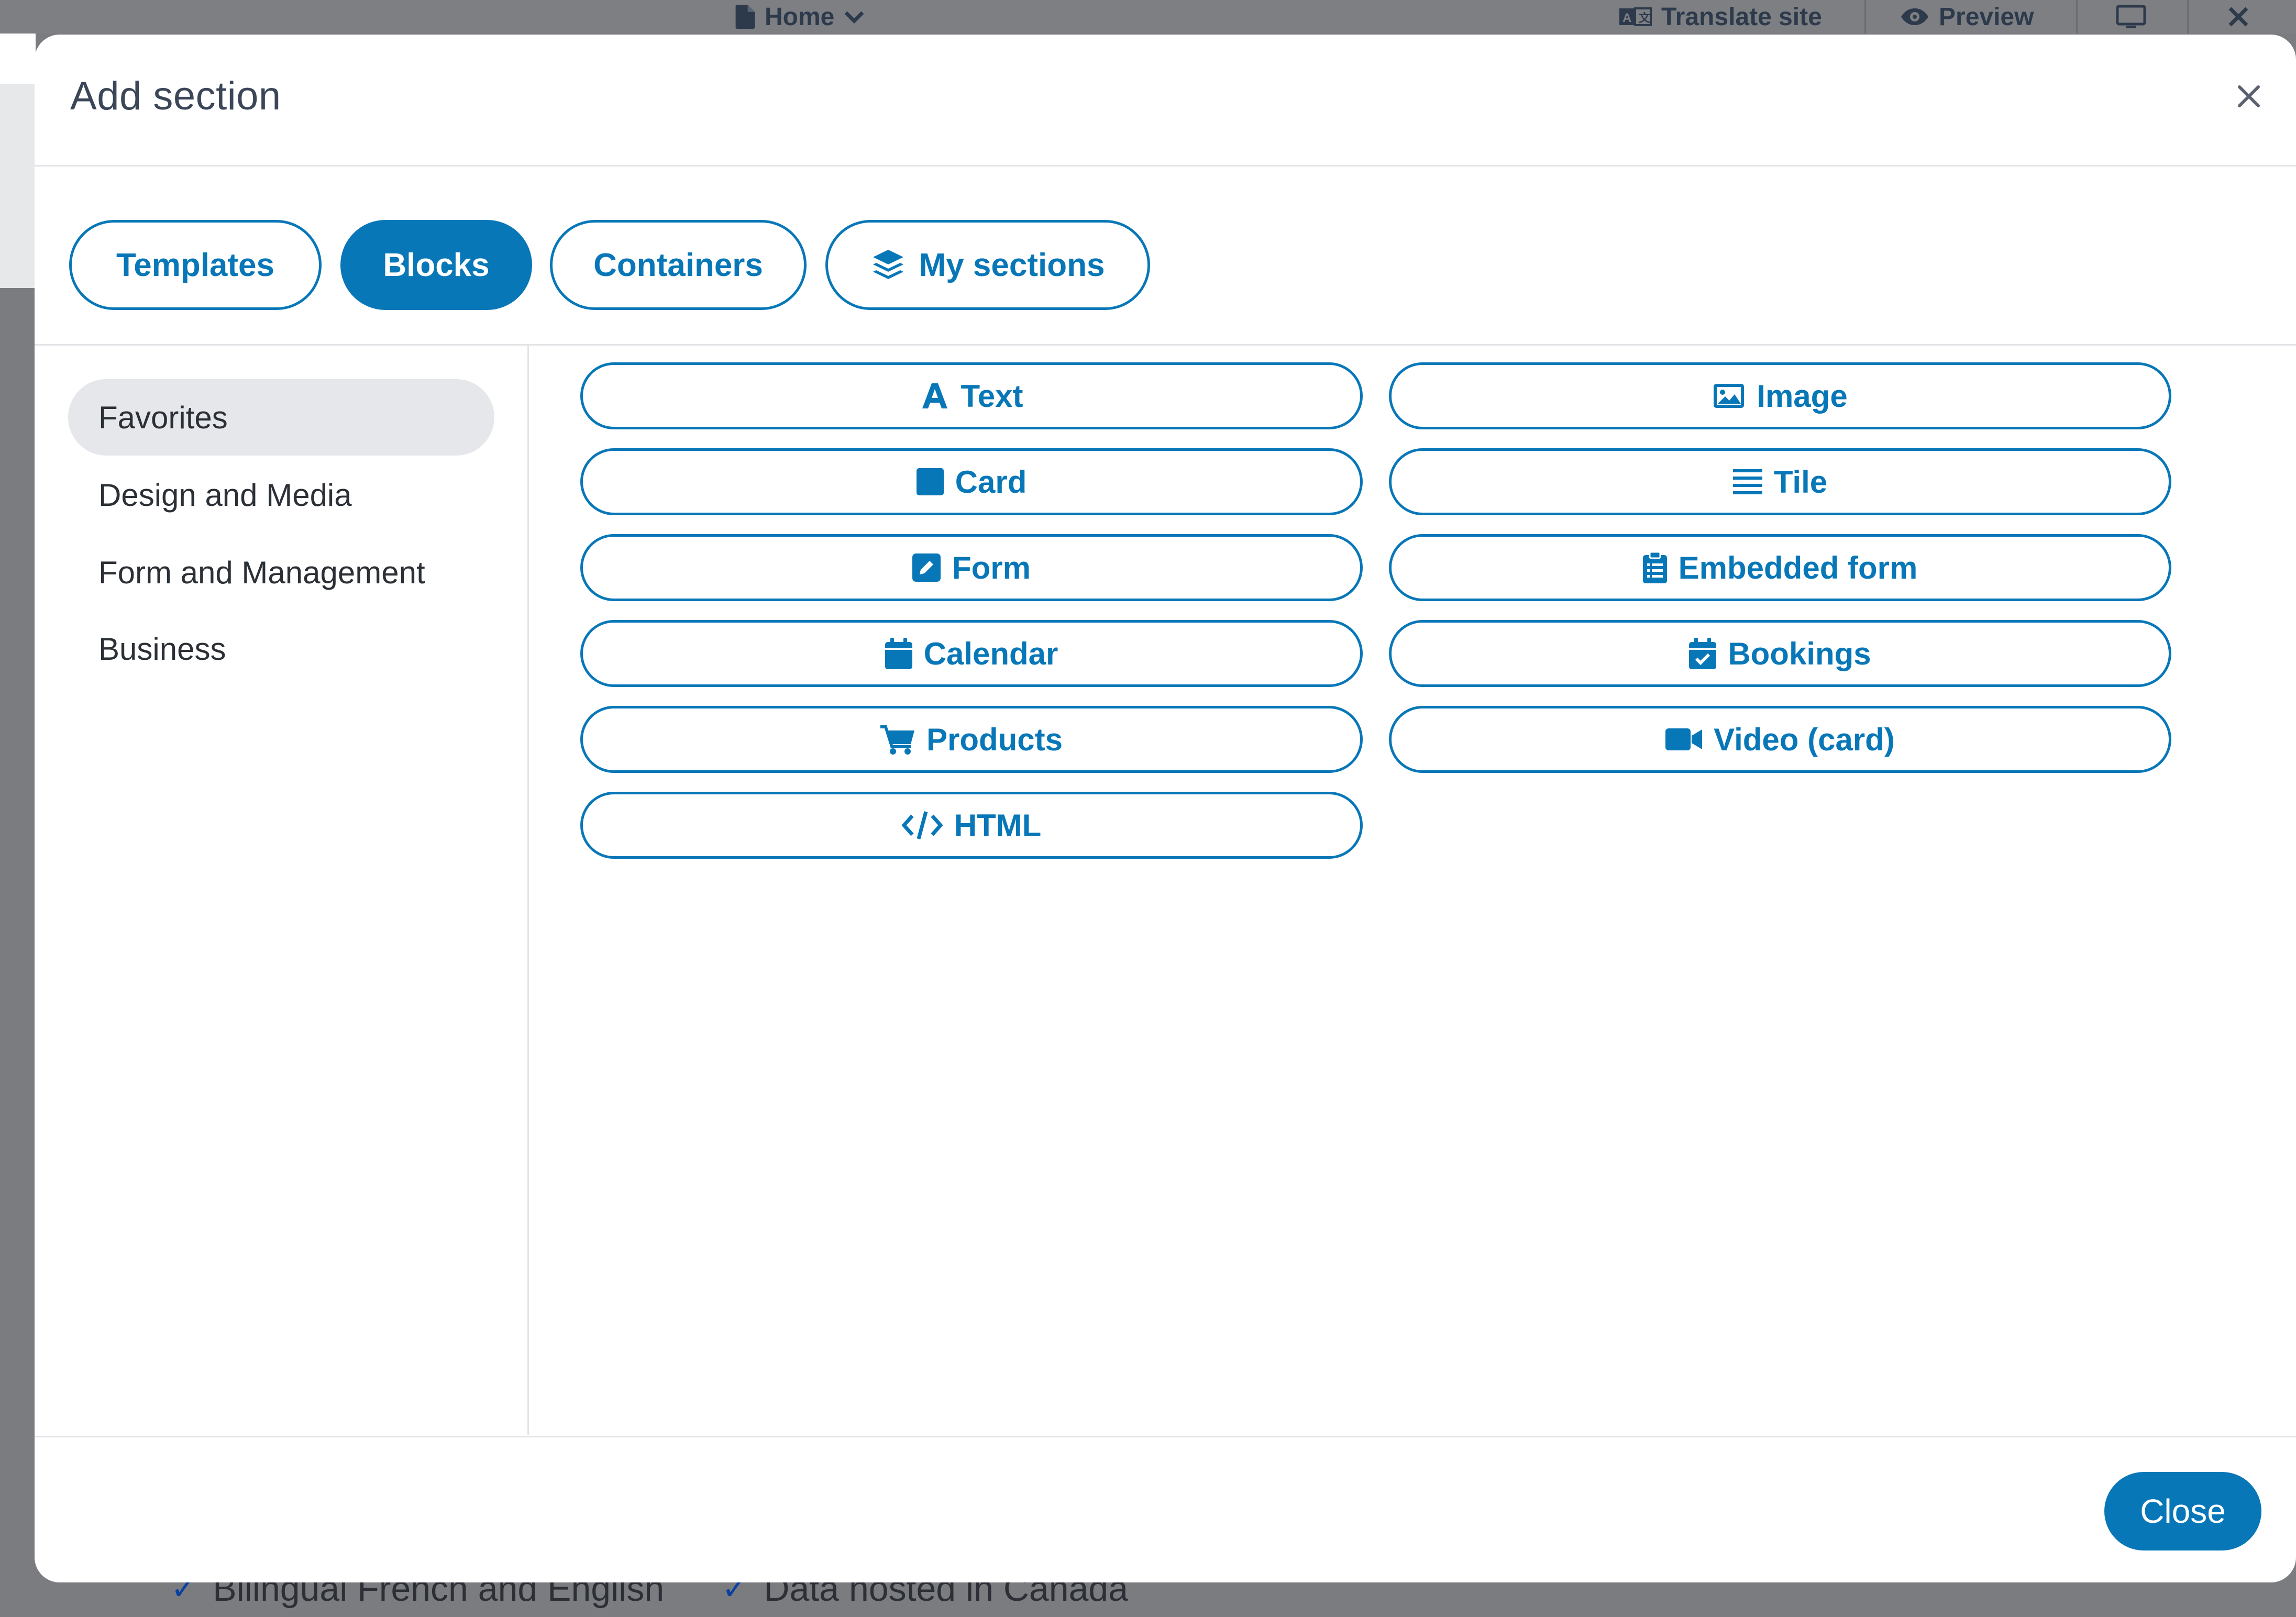 This screenshot has width=2296, height=1617. Describe the element at coordinates (930, 481) in the screenshot. I see `square-icon` at that location.